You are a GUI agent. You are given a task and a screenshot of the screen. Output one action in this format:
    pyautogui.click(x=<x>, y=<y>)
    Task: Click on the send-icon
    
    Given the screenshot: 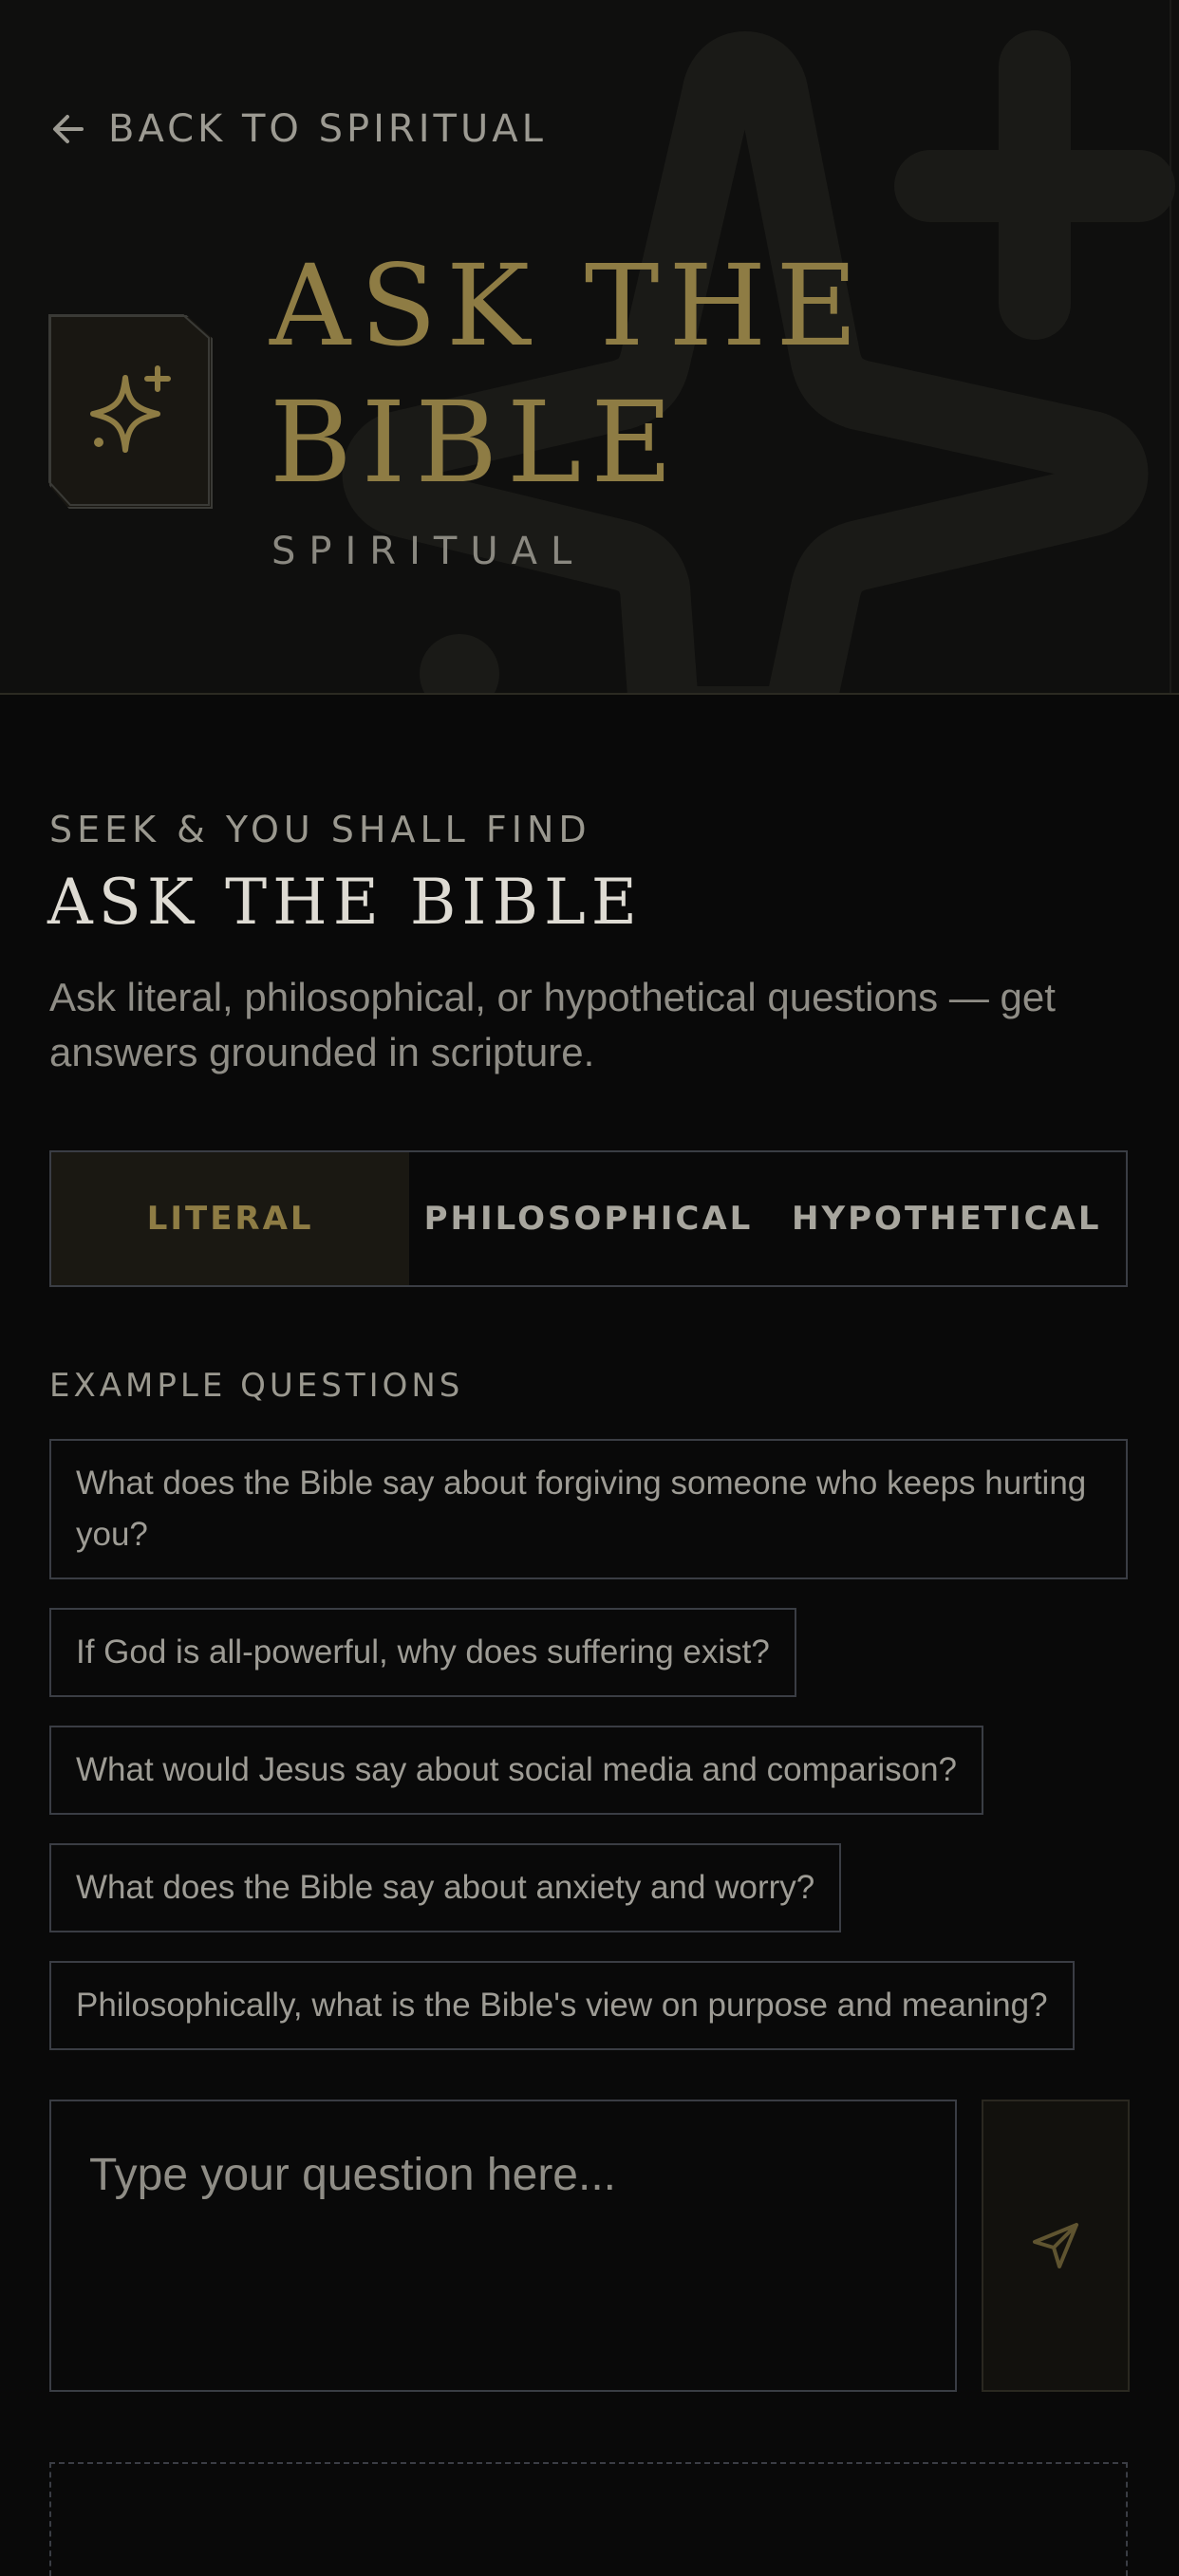 What is the action you would take?
    pyautogui.click(x=1055, y=2246)
    